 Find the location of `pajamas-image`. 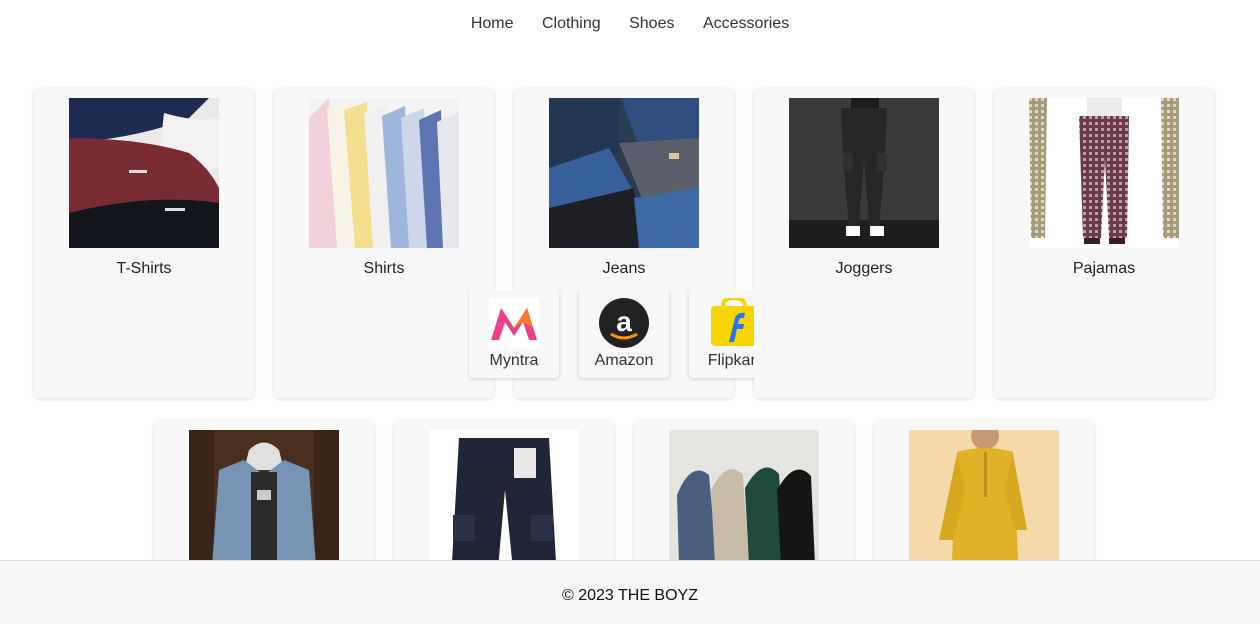

pajamas-image is located at coordinates (1104, 173).